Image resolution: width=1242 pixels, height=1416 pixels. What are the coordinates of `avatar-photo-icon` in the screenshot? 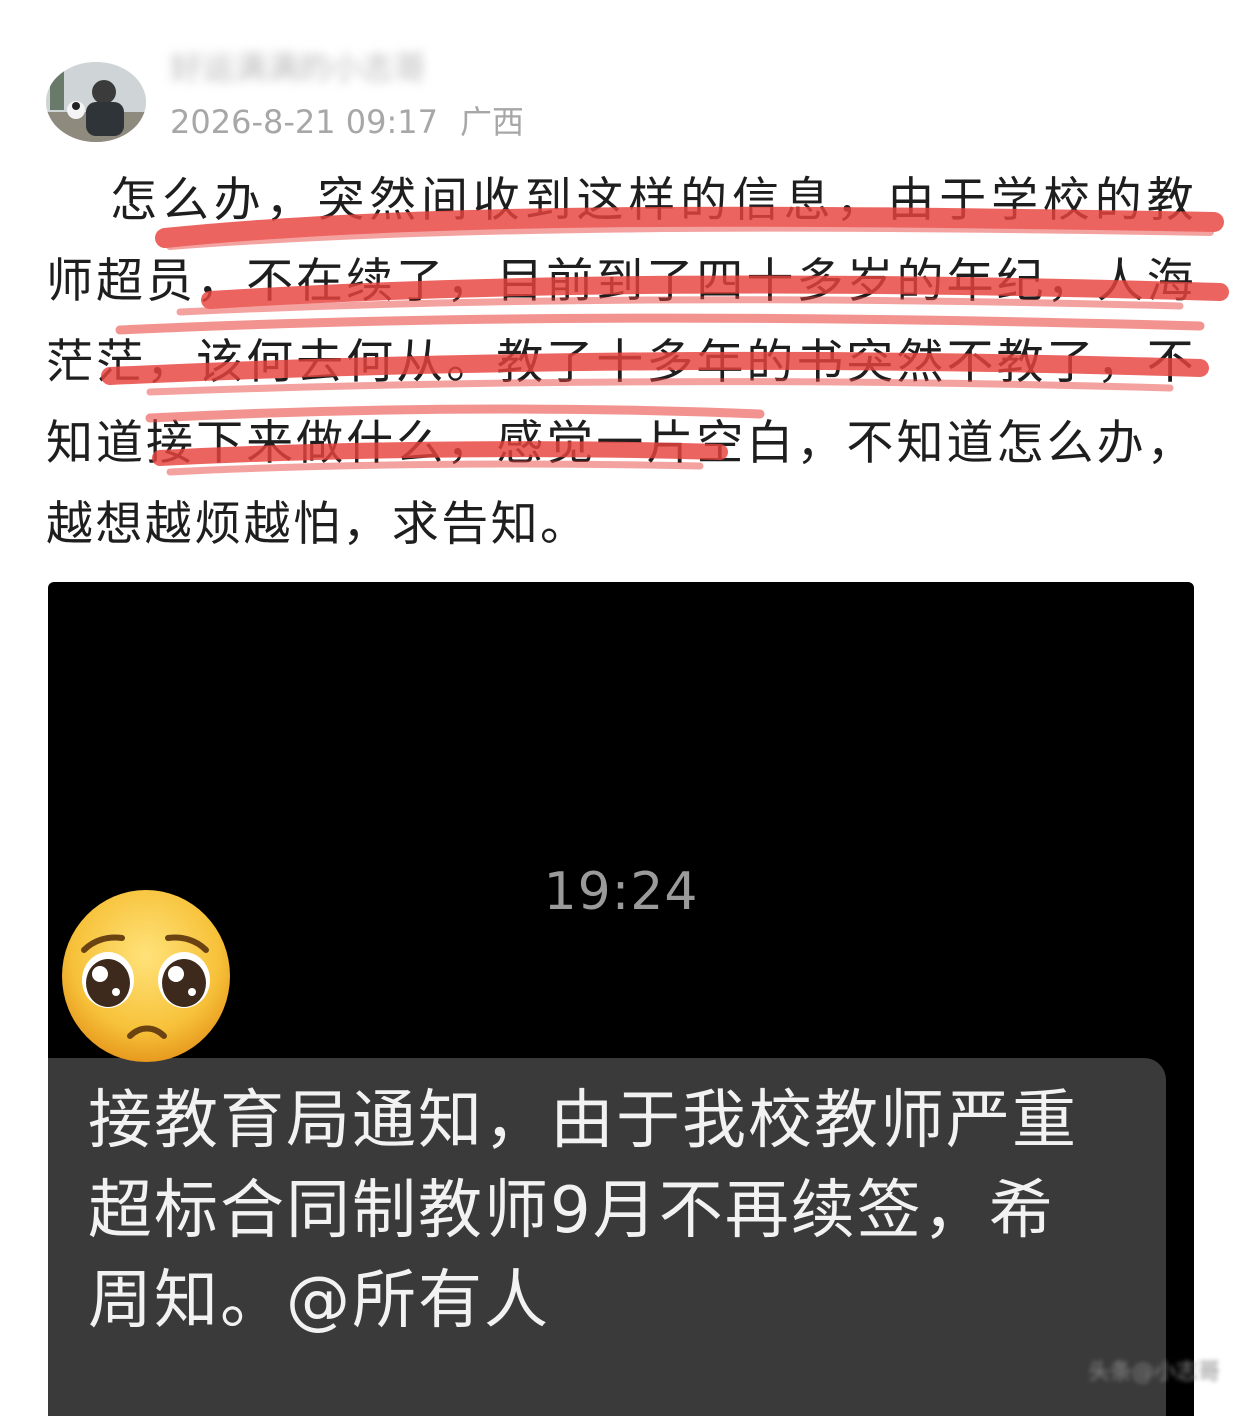 It's located at (96, 102).